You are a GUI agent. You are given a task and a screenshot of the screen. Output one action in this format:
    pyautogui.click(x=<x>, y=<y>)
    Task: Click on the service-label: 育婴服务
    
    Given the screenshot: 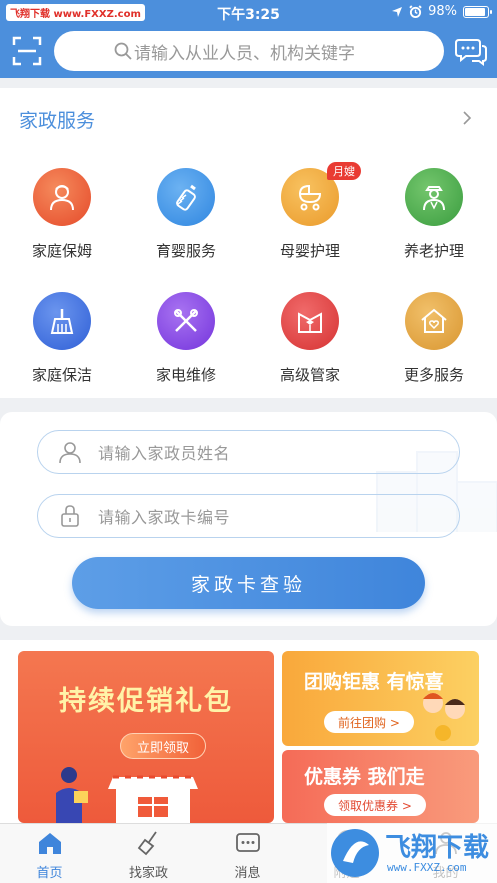 What is the action you would take?
    pyautogui.click(x=185, y=251)
    